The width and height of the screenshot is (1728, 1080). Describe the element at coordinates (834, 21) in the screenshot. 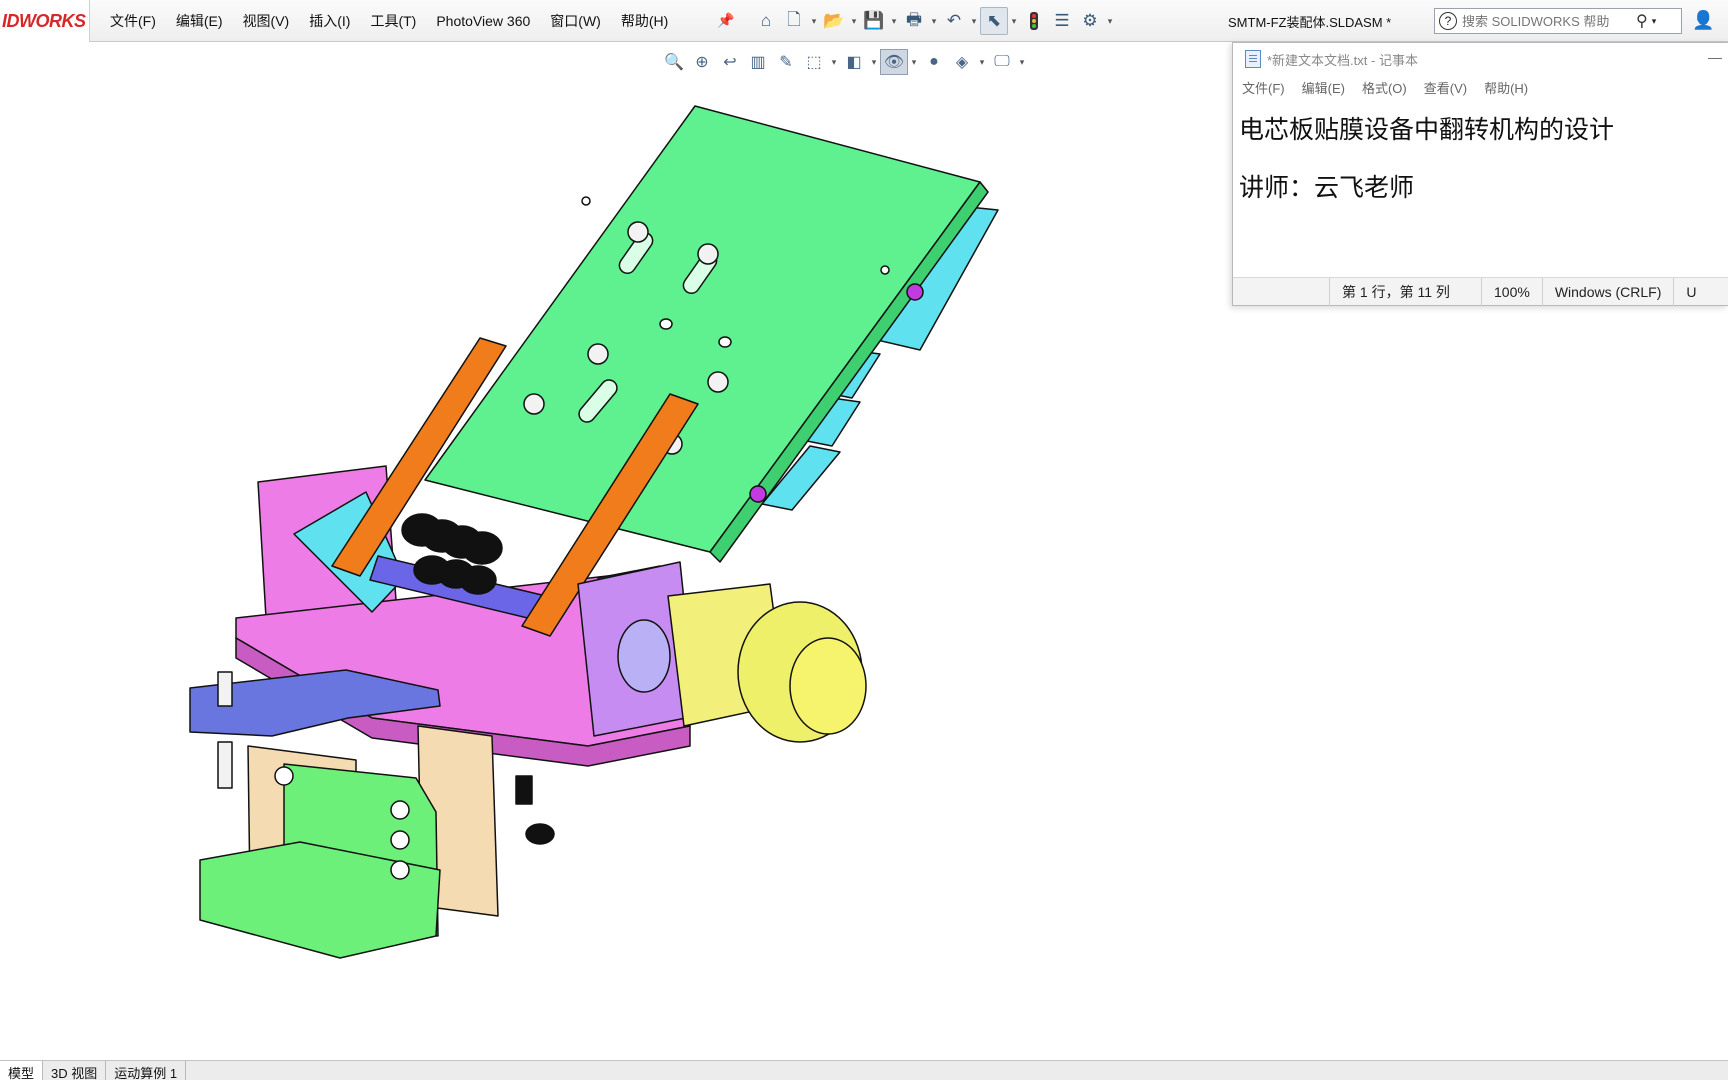

I see `open-icon: 📂` at that location.